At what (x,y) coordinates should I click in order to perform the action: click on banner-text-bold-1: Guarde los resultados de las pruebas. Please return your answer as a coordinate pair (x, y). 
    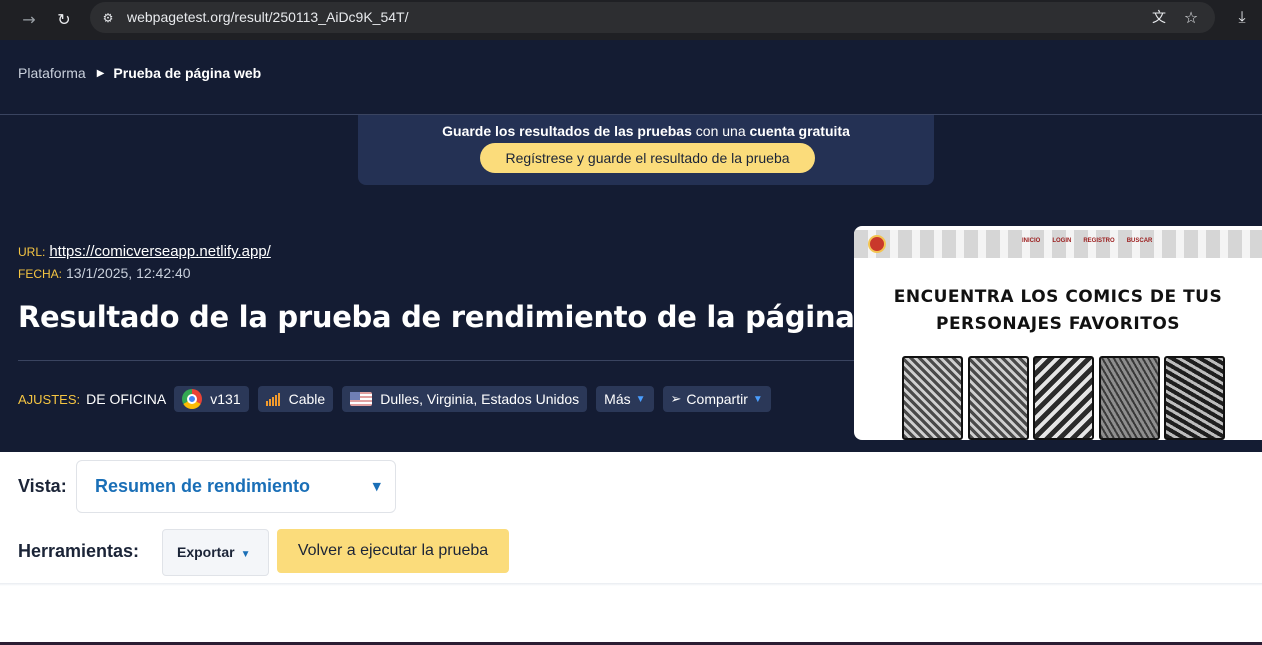
    Looking at the image, I should click on (567, 131).